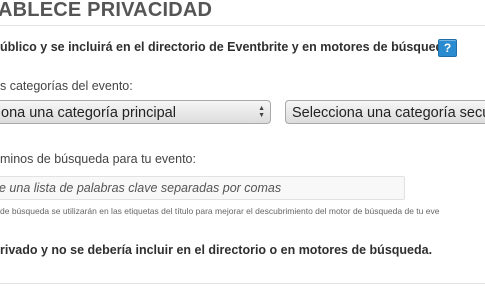 Image resolution: width=485 pixels, height=291 pixels. Describe the element at coordinates (242, 25) in the screenshot. I see `title-divider` at that location.